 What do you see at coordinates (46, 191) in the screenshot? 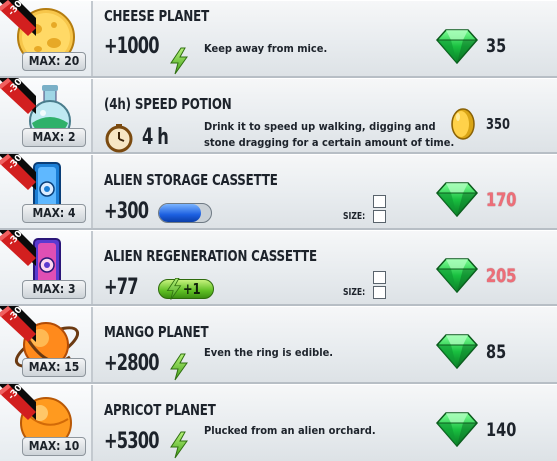
I see `item-thumbnail: -30% MAX: 4` at bounding box center [46, 191].